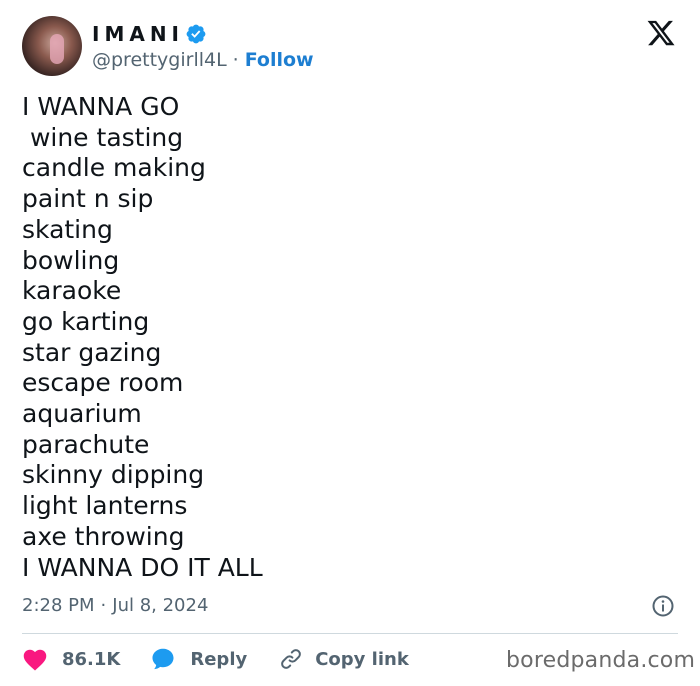 The height and width of the screenshot is (686, 700). I want to click on tweet-line: paint n sip, so click(88, 199).